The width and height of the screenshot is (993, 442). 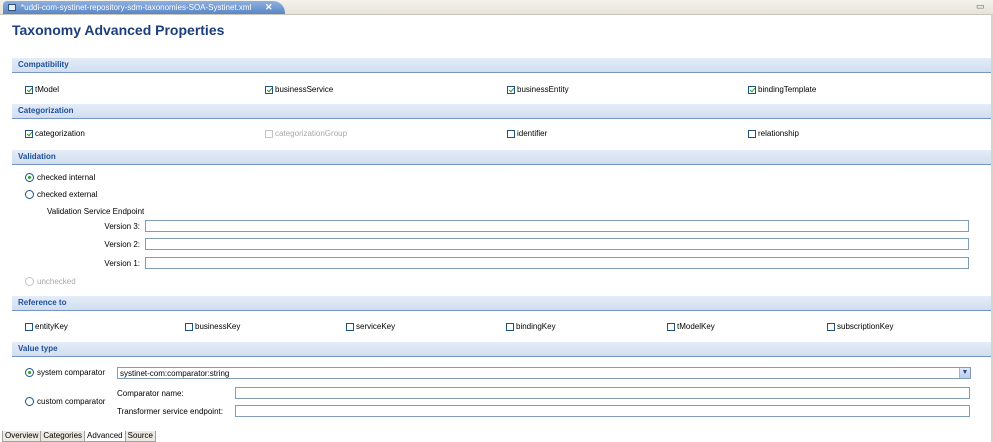 I want to click on section-validation: Validation, so click(x=501, y=157).